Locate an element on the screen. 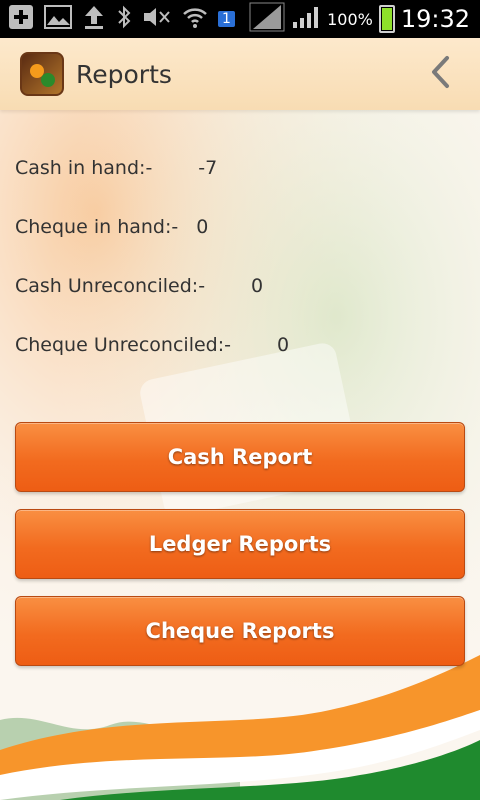 The width and height of the screenshot is (480, 800). cash-unreconciled-row: Cash Unreconciled:- 0 is located at coordinates (152, 285).